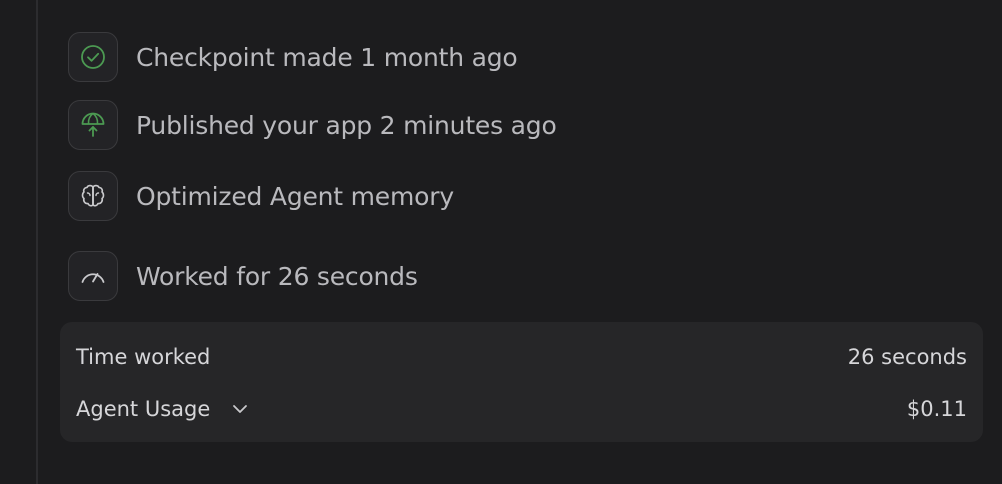 The width and height of the screenshot is (1002, 484). Describe the element at coordinates (521, 357) in the screenshot. I see `time-worked-row: Time worked 26 seconds` at that location.